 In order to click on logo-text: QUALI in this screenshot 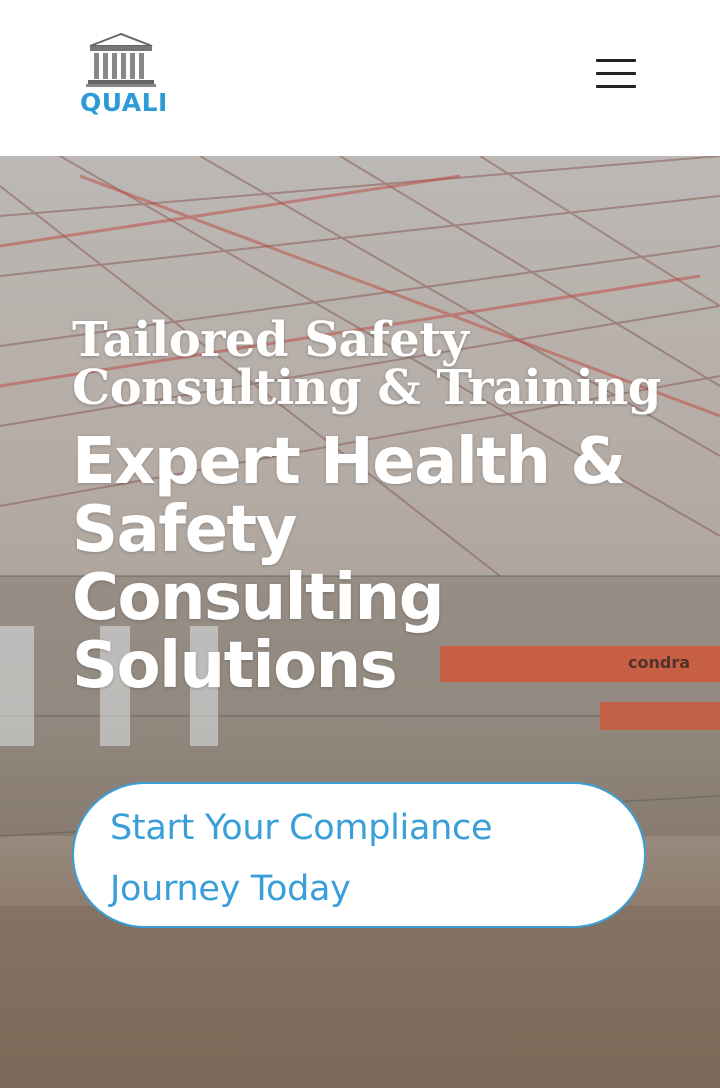, I will do `click(124, 102)`.